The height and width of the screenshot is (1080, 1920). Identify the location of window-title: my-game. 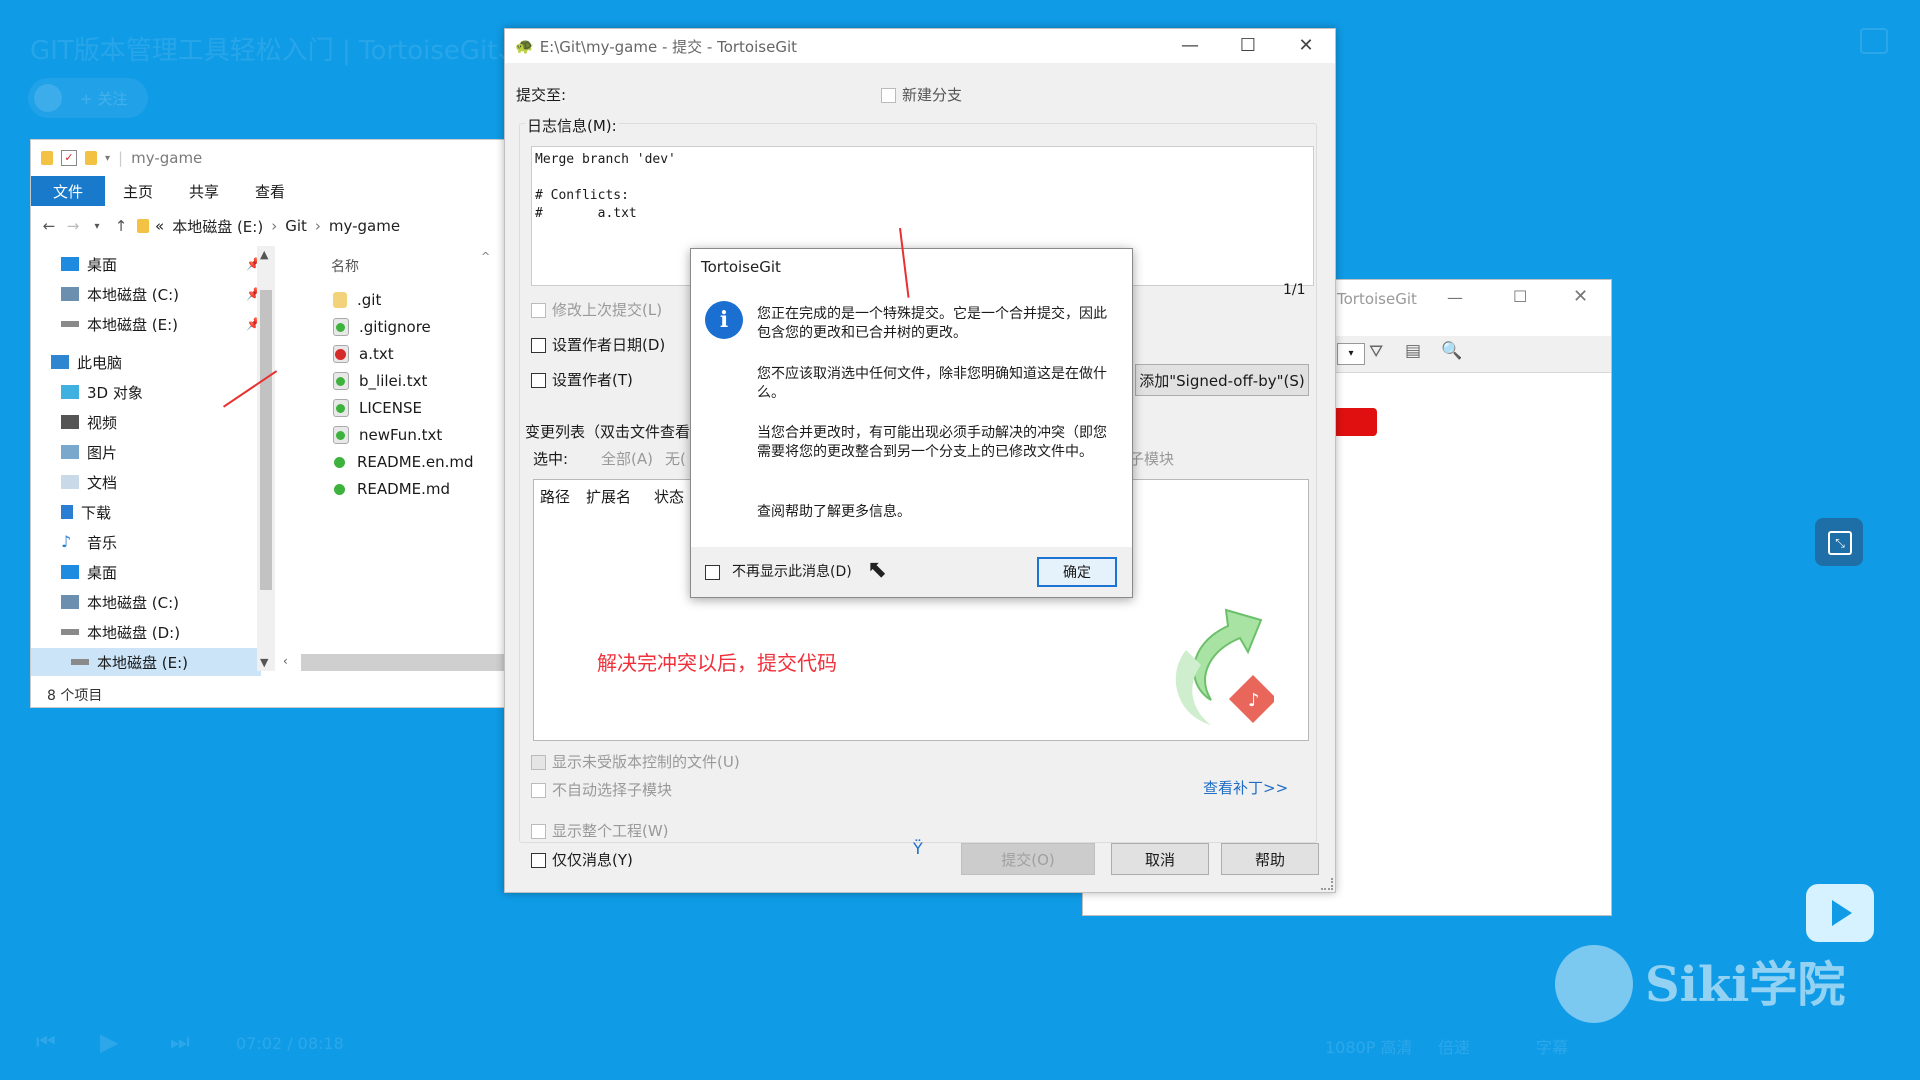
(167, 158).